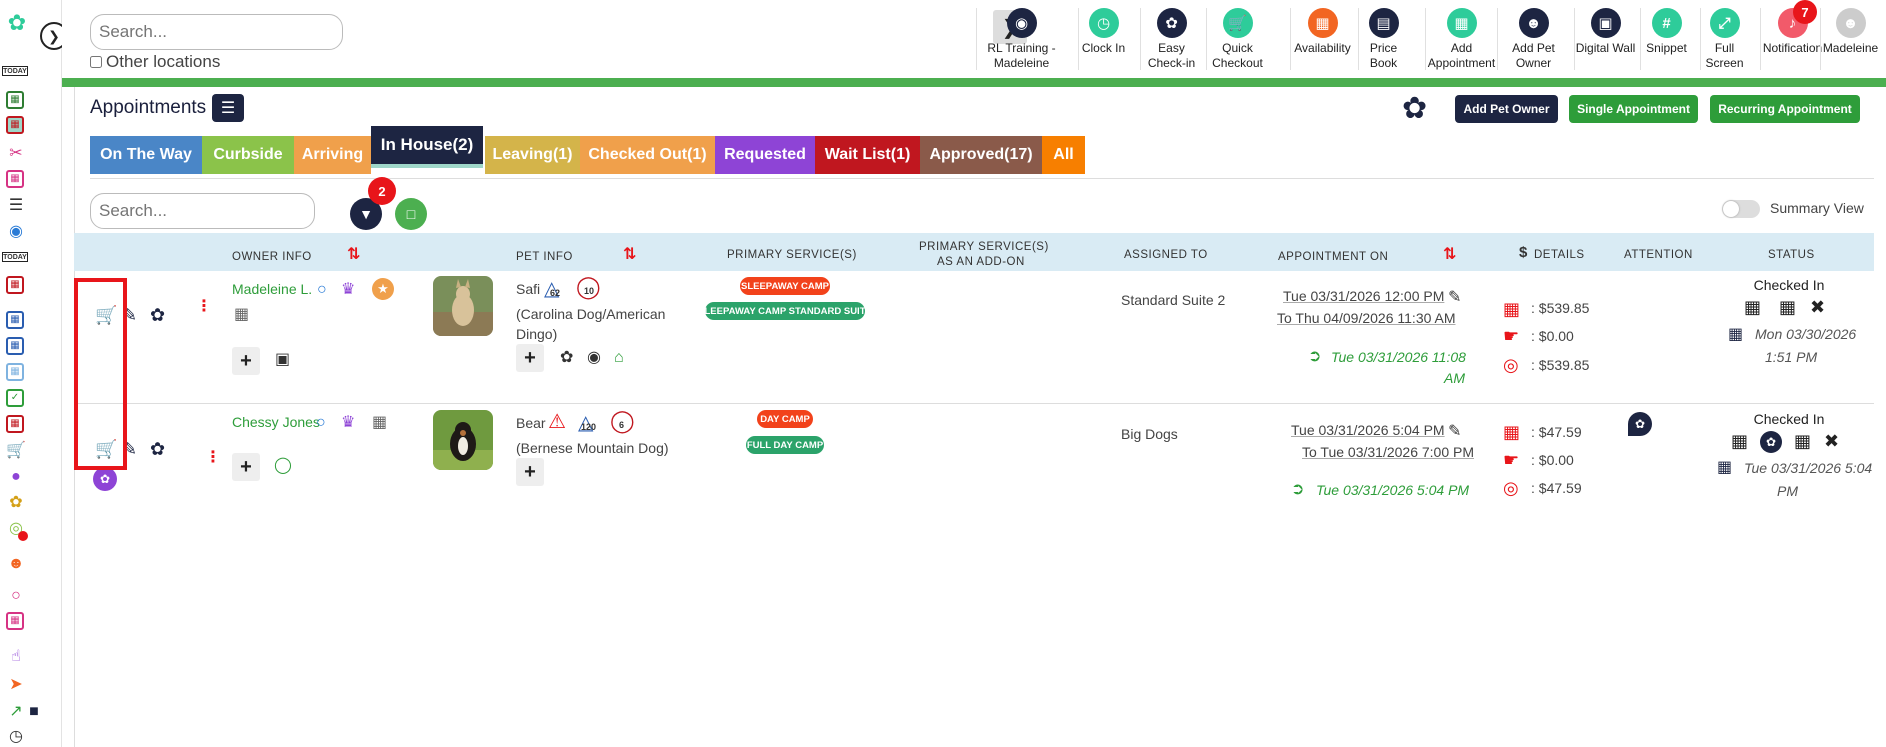 The width and height of the screenshot is (1886, 747). Describe the element at coordinates (283, 466) in the screenshot. I see `binoculars-icon: ◯` at that location.